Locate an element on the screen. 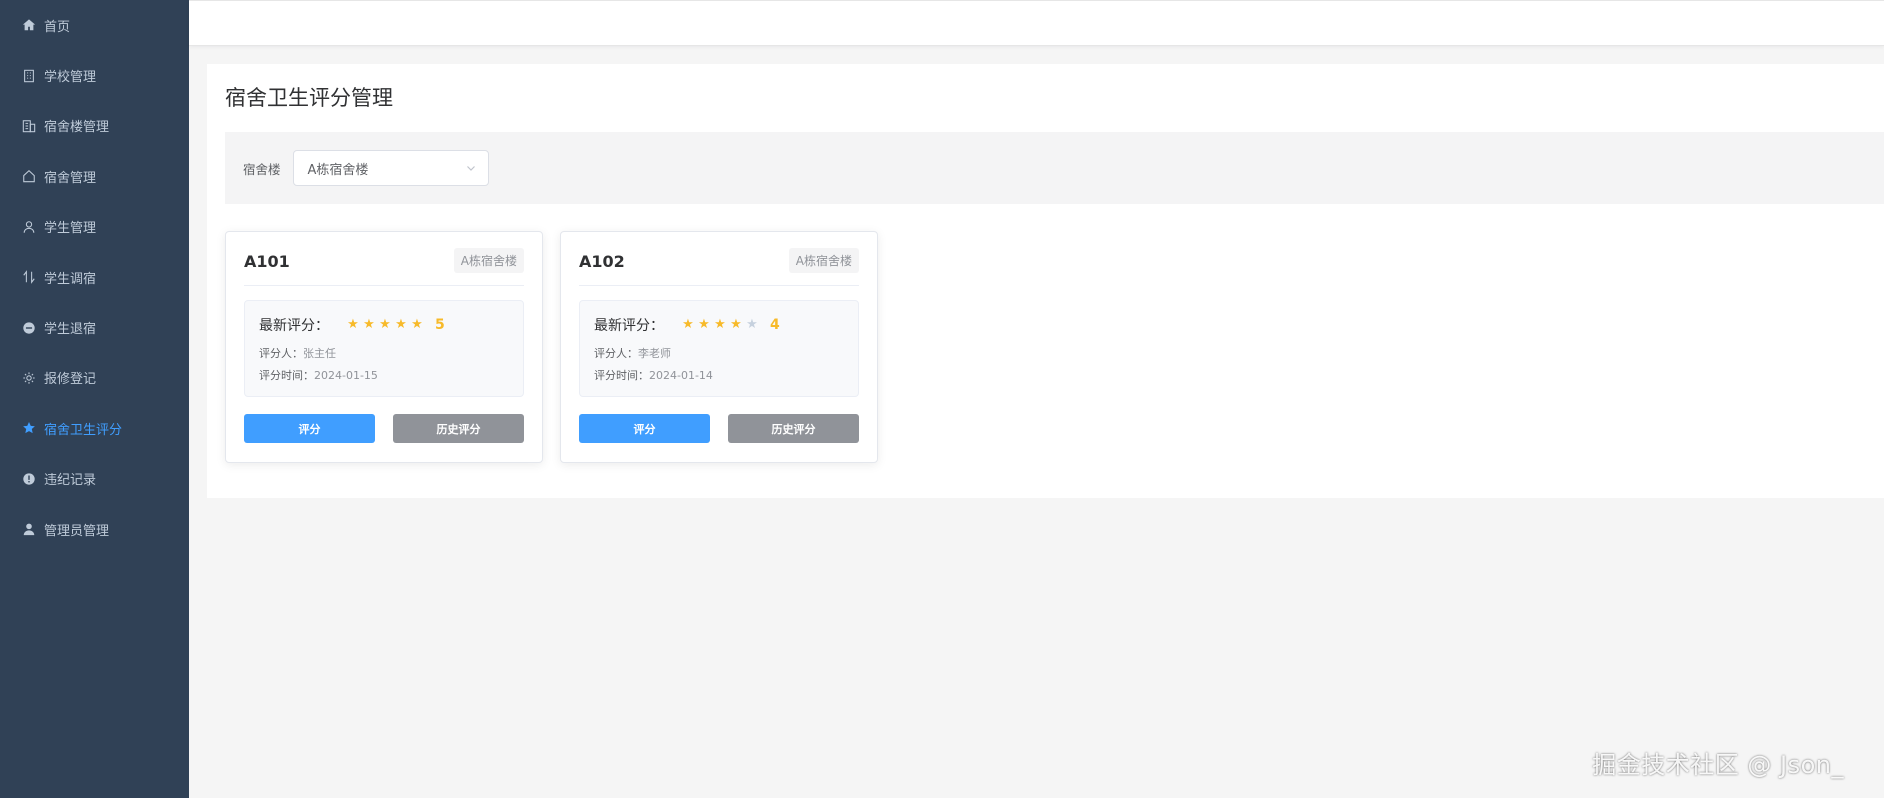 The width and height of the screenshot is (1884, 798). sidebar-item-label: 首页 is located at coordinates (57, 27).